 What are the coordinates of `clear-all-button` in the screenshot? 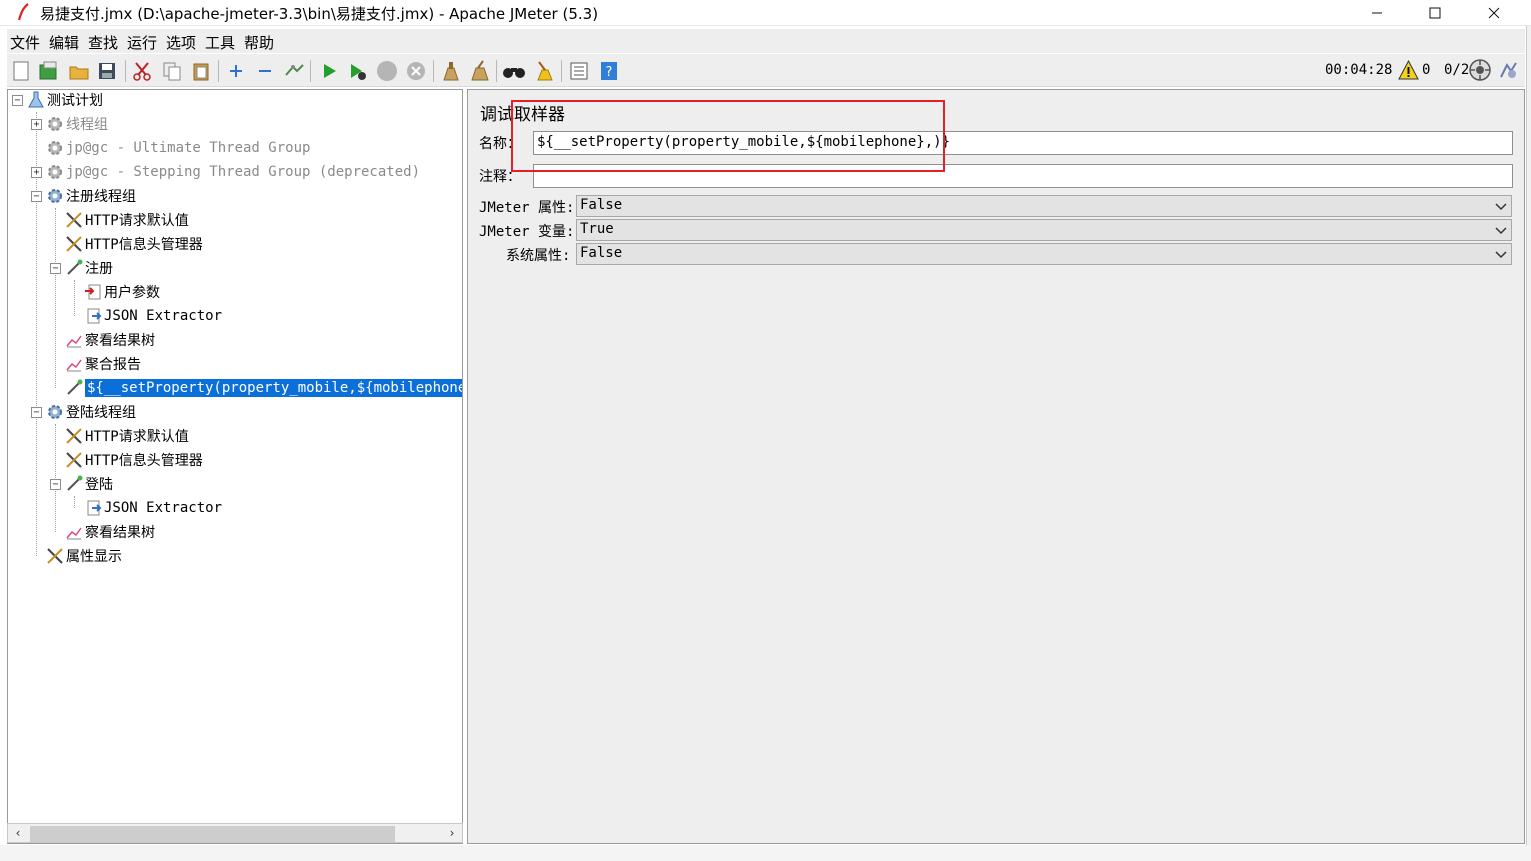 It's located at (479, 71).